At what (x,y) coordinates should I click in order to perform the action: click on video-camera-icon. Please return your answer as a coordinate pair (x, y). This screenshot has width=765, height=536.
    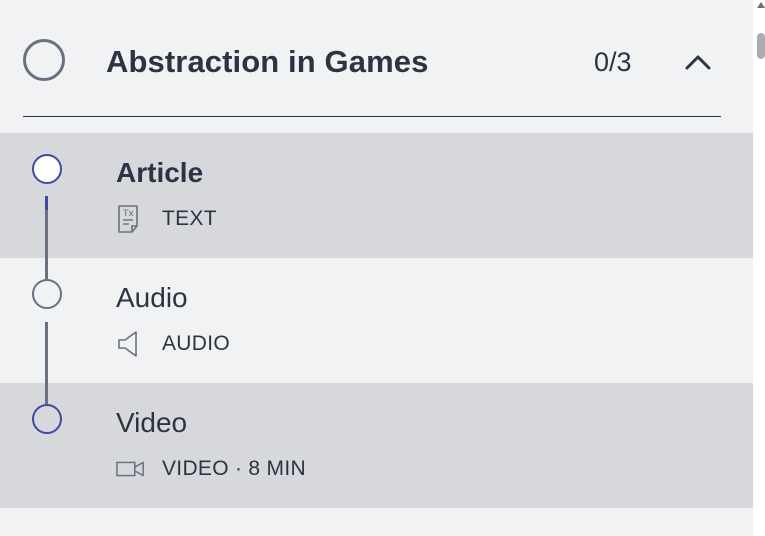
    Looking at the image, I should click on (131, 469).